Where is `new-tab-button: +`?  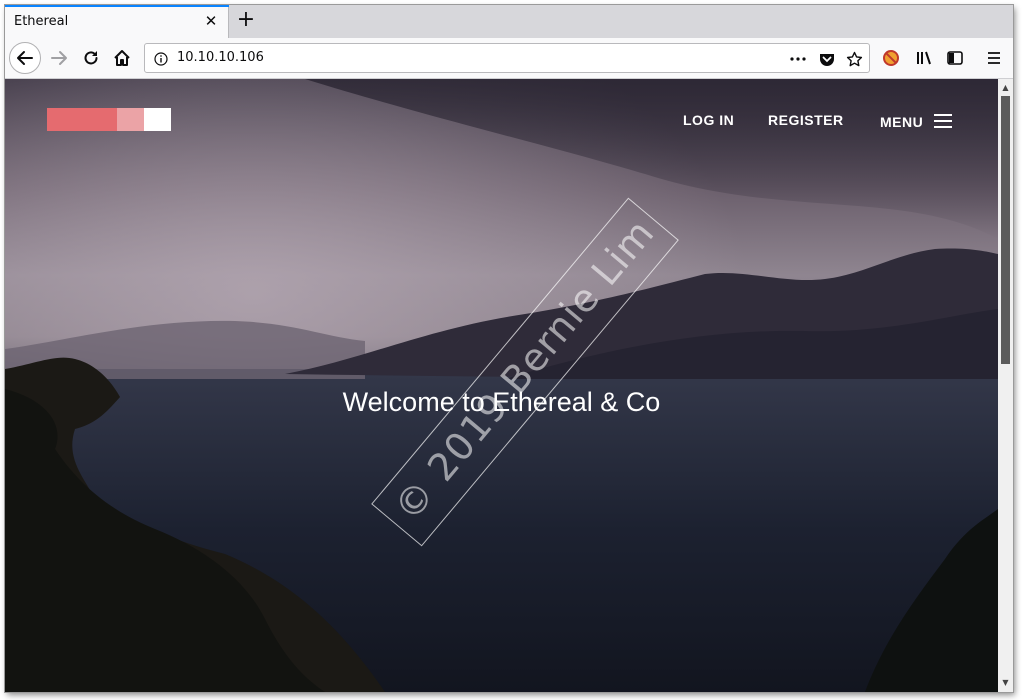 new-tab-button: + is located at coordinates (246, 20).